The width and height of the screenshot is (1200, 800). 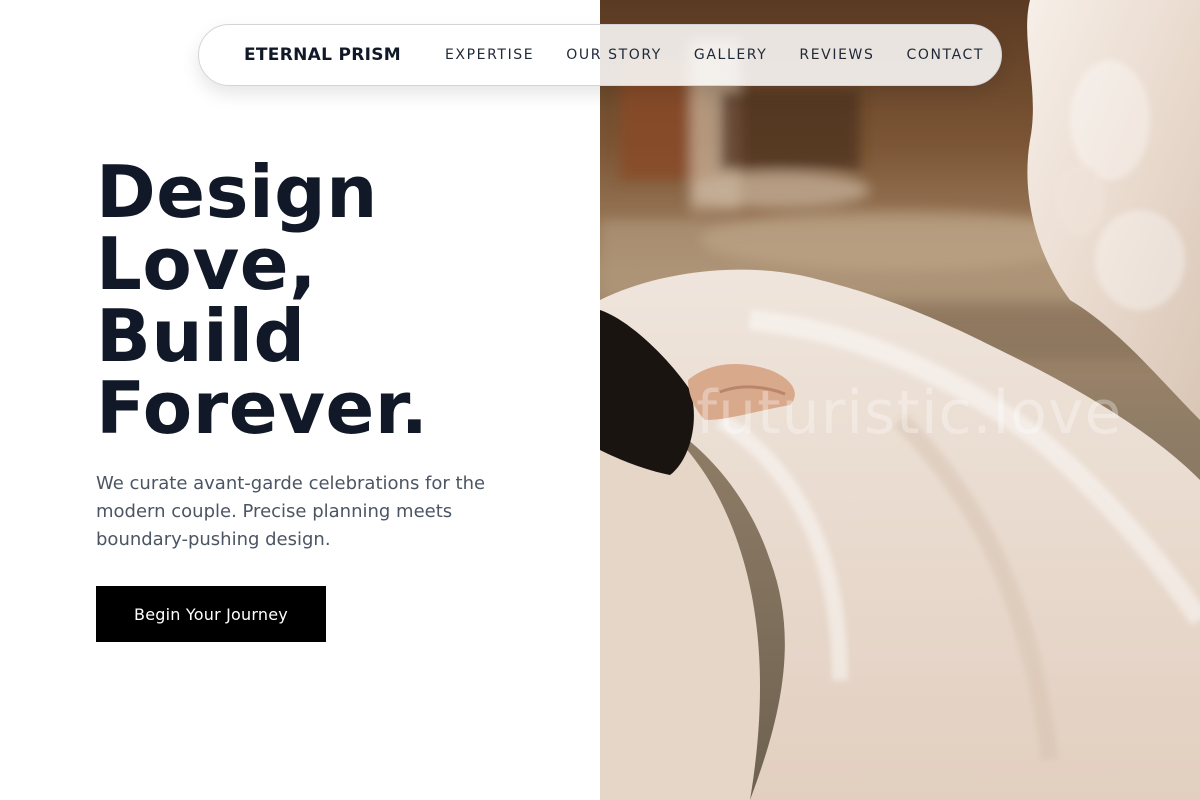 I want to click on nav-link-reviews: REVIEWS, so click(x=836, y=55).